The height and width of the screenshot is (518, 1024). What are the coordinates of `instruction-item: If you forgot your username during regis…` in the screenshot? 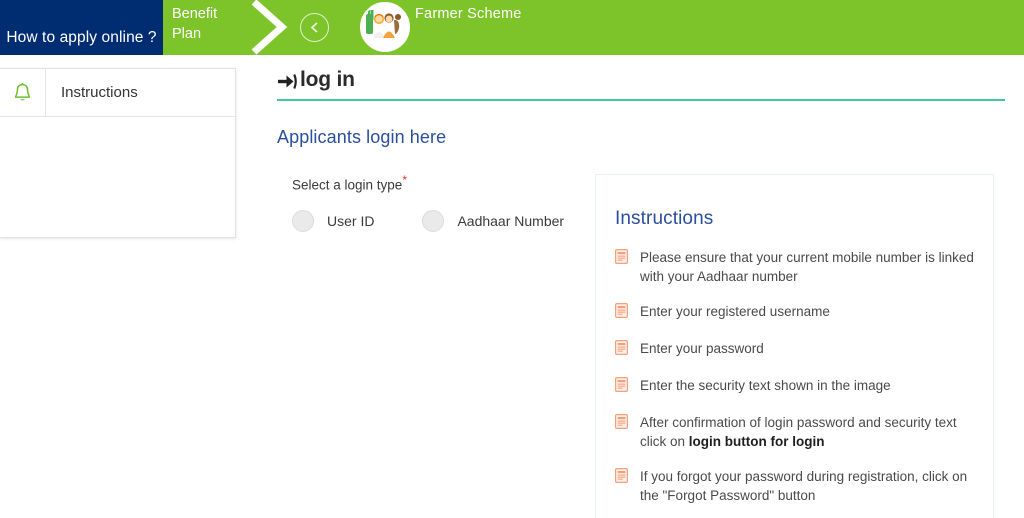 It's located at (804, 515).